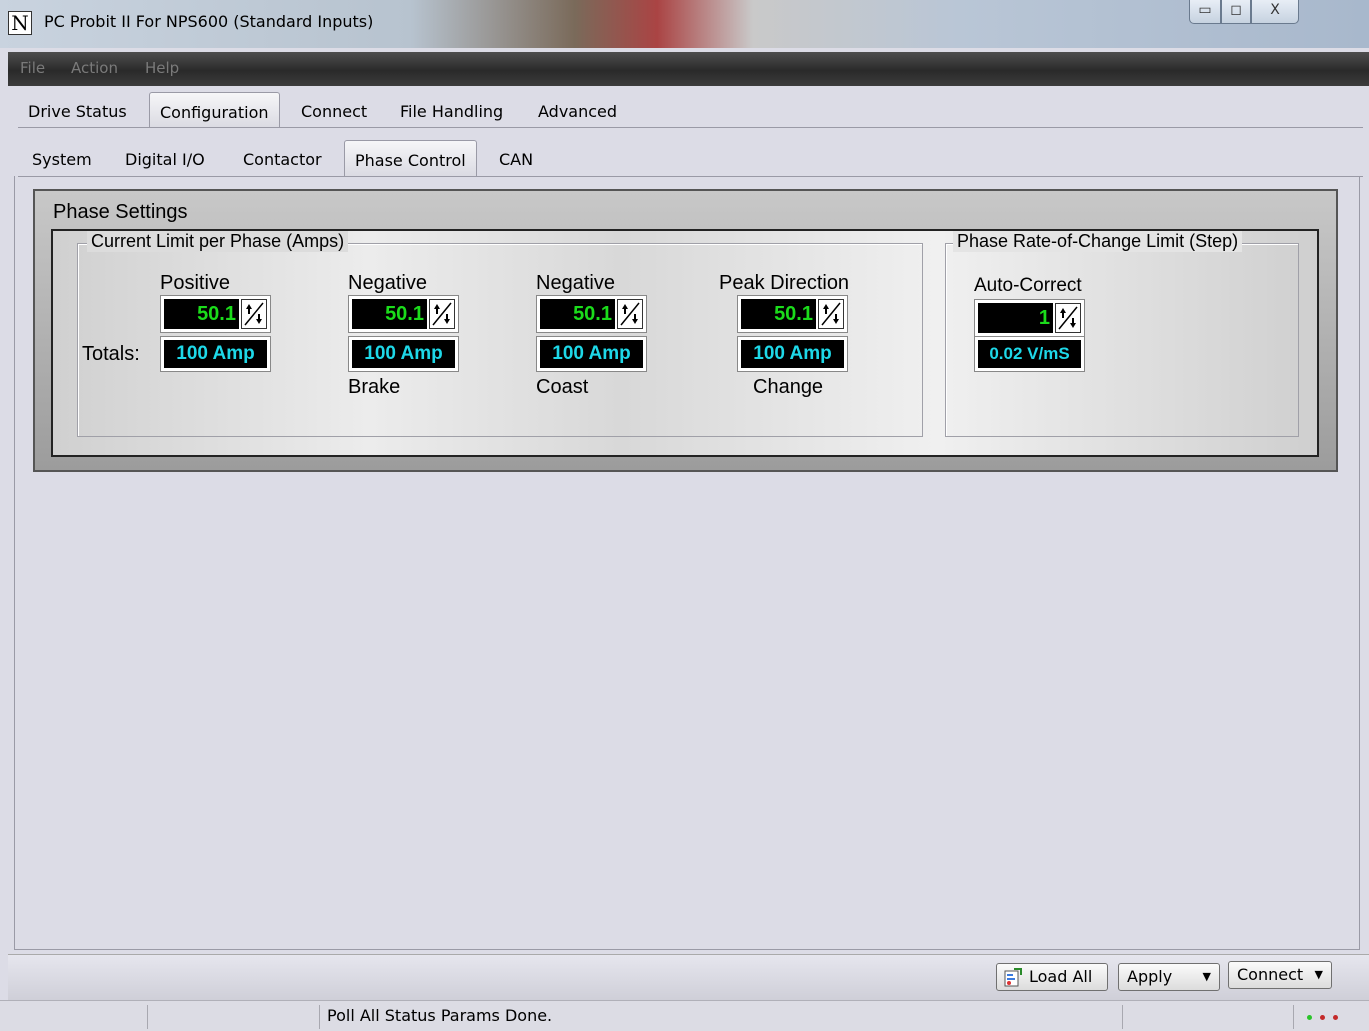  I want to click on negative-coast-value: 50.1, so click(577, 314).